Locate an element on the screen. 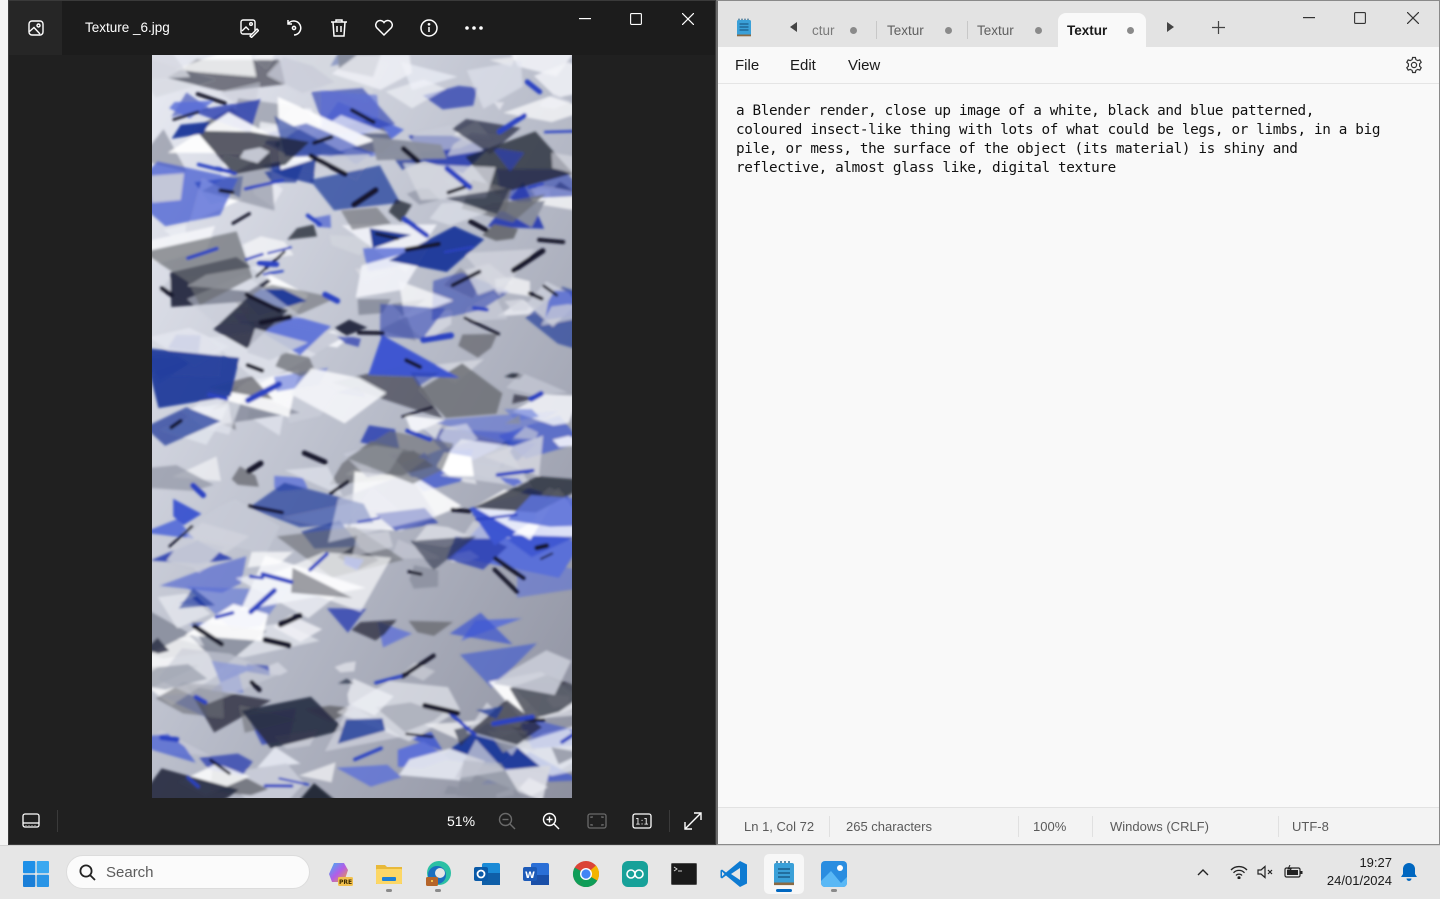 This screenshot has height=899, width=1440. edit-image-button is located at coordinates (249, 28).